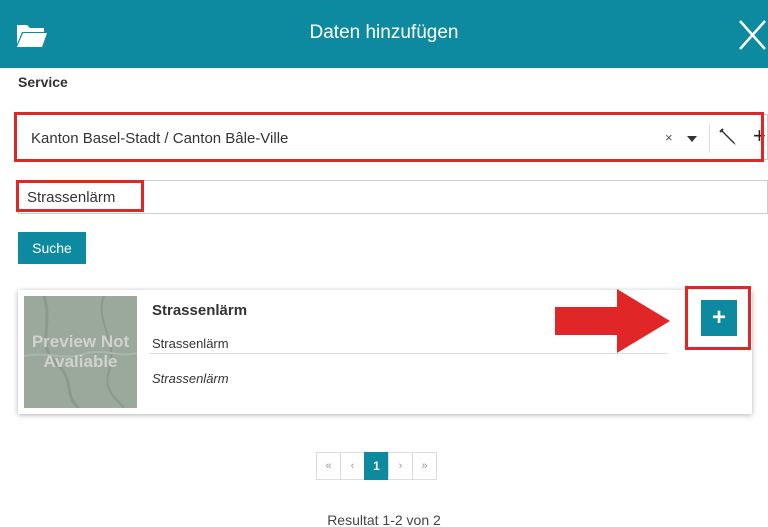 This screenshot has width=768, height=527. I want to click on plus-icon: +, so click(718, 317).